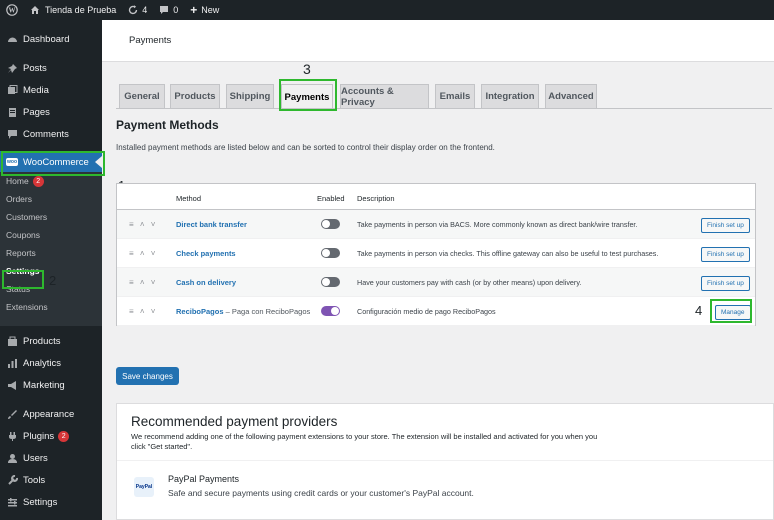 The image size is (774, 520). What do you see at coordinates (12, 502) in the screenshot?
I see `settings-icon` at bounding box center [12, 502].